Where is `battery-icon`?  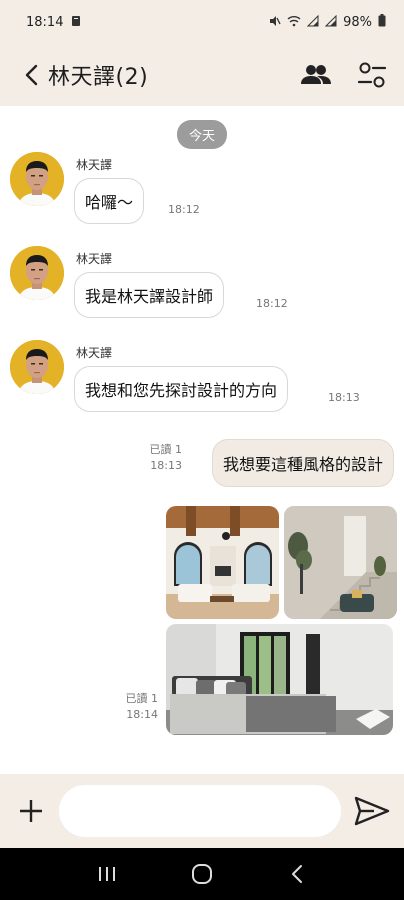
battery-icon is located at coordinates (382, 22).